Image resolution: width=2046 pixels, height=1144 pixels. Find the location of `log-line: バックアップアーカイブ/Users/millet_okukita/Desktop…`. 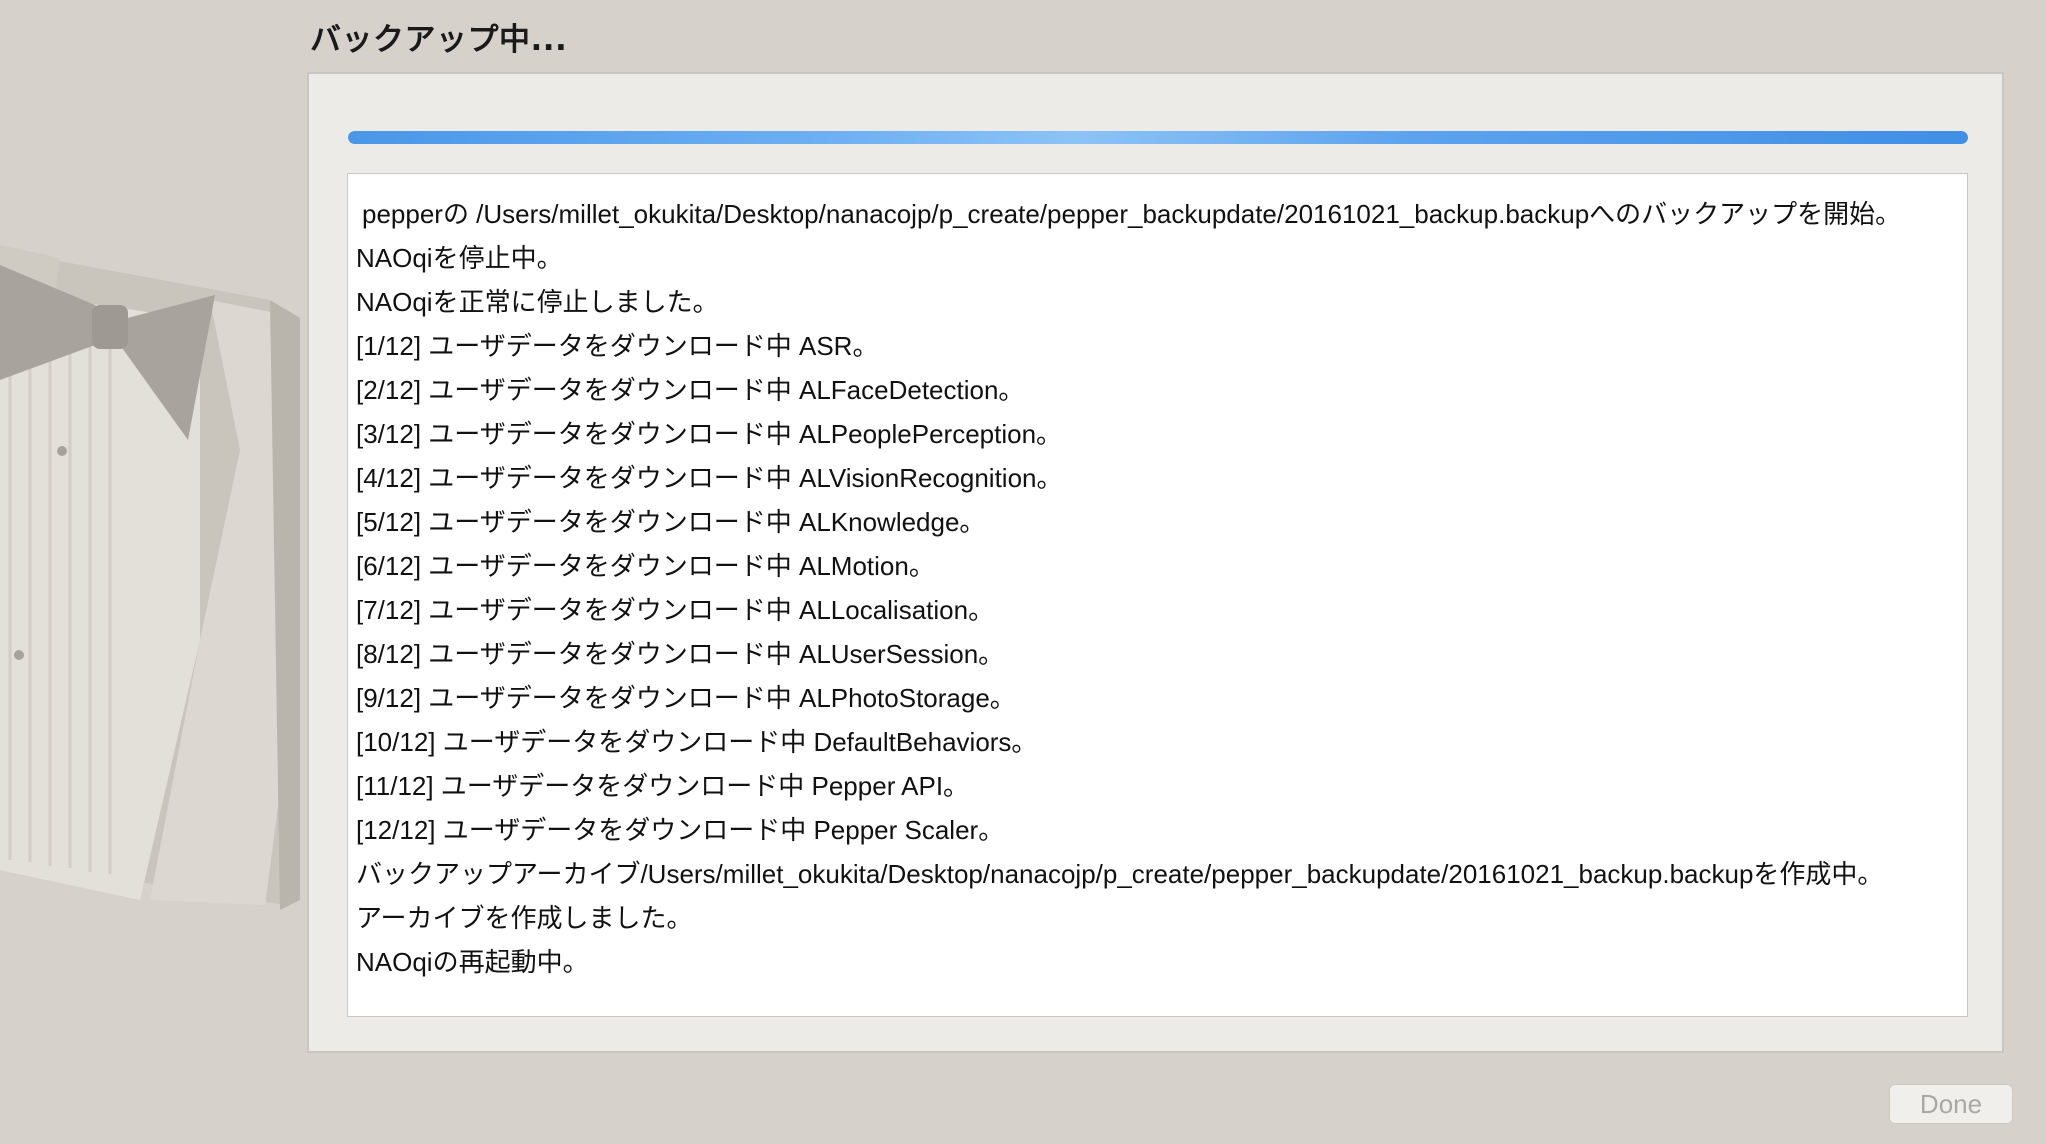

log-line: バックアップアーカイブ/Users/millet_okukita/Desktop… is located at coordinates (1120, 874).